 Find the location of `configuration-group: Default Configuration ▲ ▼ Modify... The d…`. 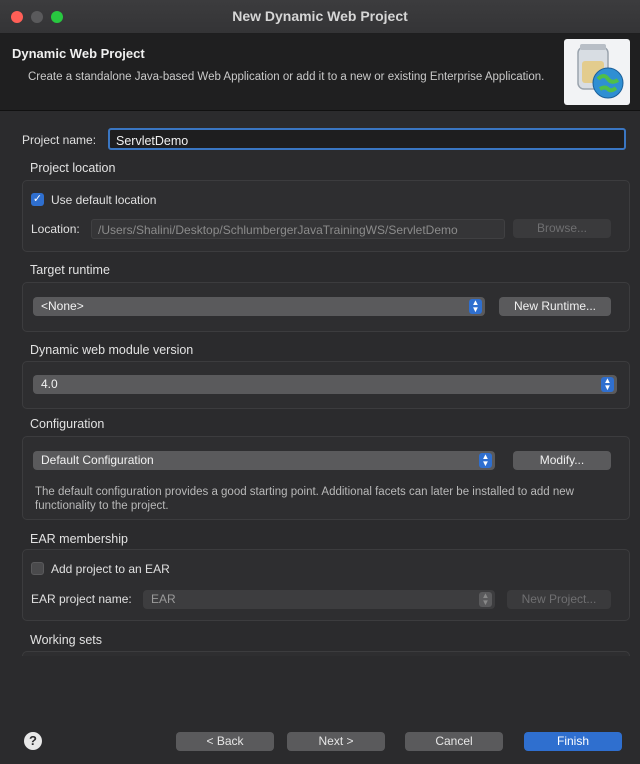

configuration-group: Default Configuration ▲ ▼ Modify... The d… is located at coordinates (326, 478).